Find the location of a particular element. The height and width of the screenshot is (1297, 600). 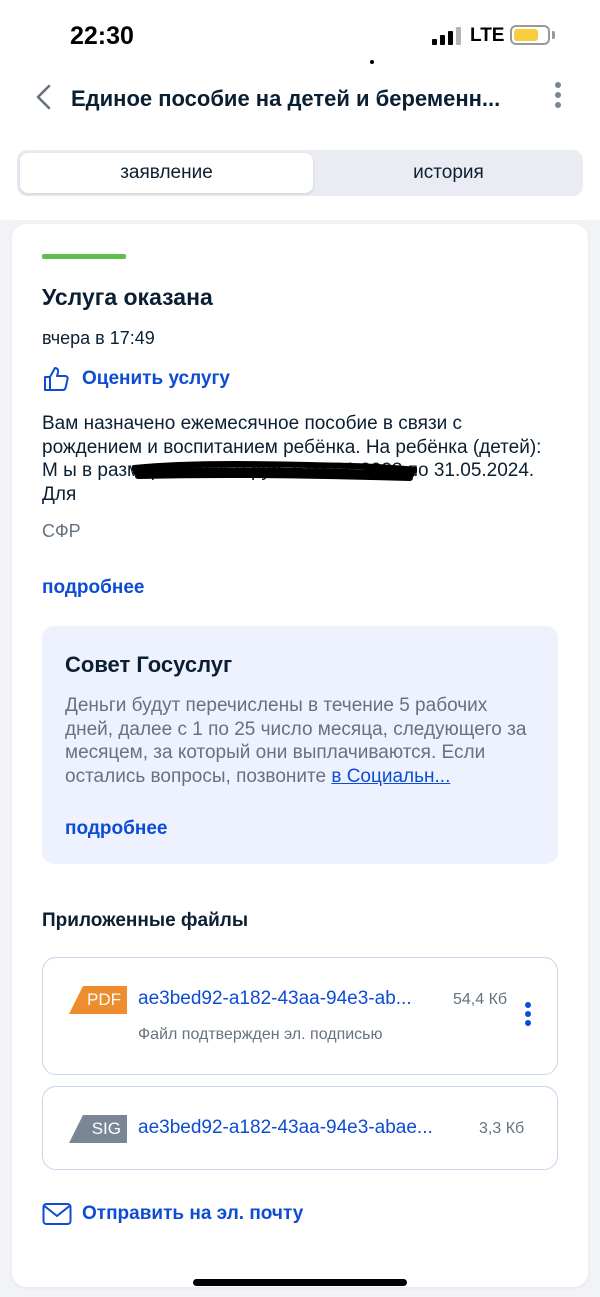

redaction-scribble is located at coordinates (274, 471).